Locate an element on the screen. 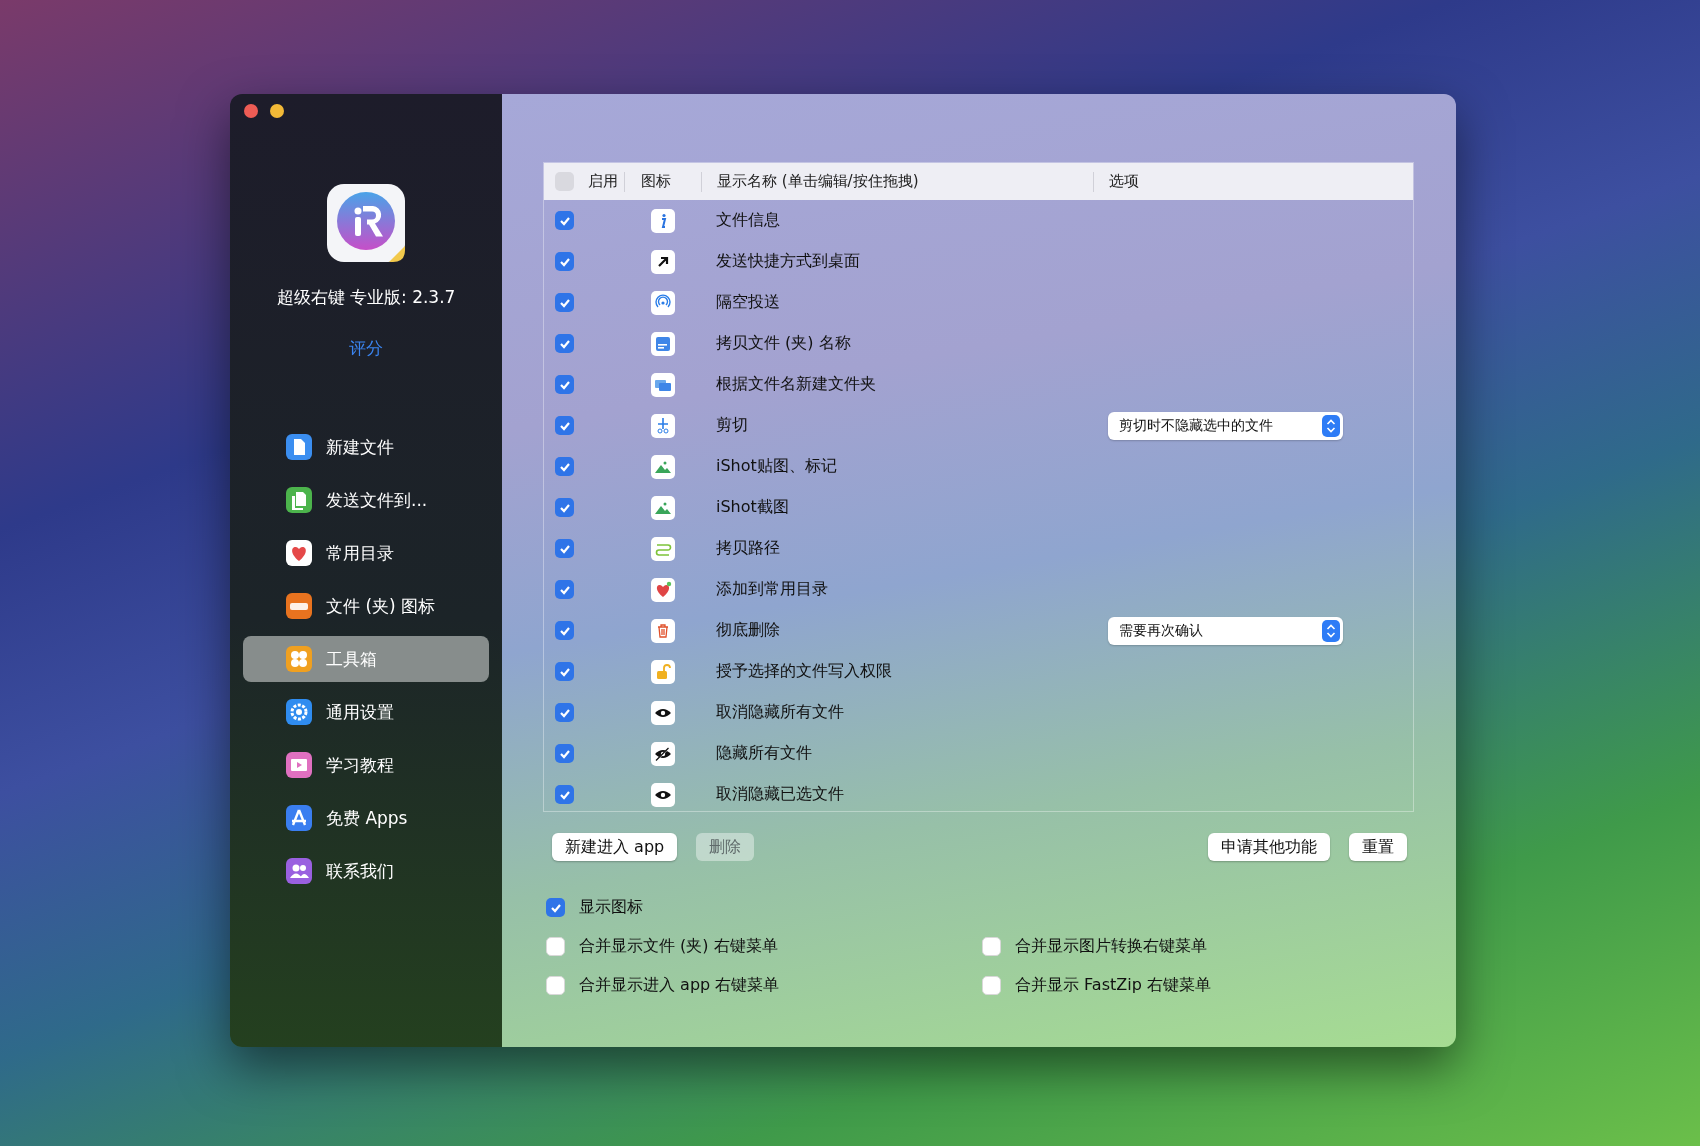 This screenshot has height=1146, width=1700. option-label: 合并显示文件 (夹) 右键菜单 is located at coordinates (678, 946).